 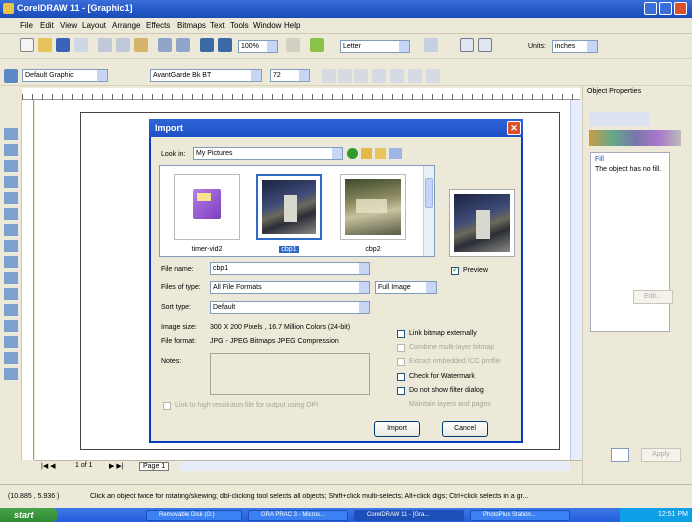 I want to click on menu-arrange: Arrange, so click(x=126, y=25).